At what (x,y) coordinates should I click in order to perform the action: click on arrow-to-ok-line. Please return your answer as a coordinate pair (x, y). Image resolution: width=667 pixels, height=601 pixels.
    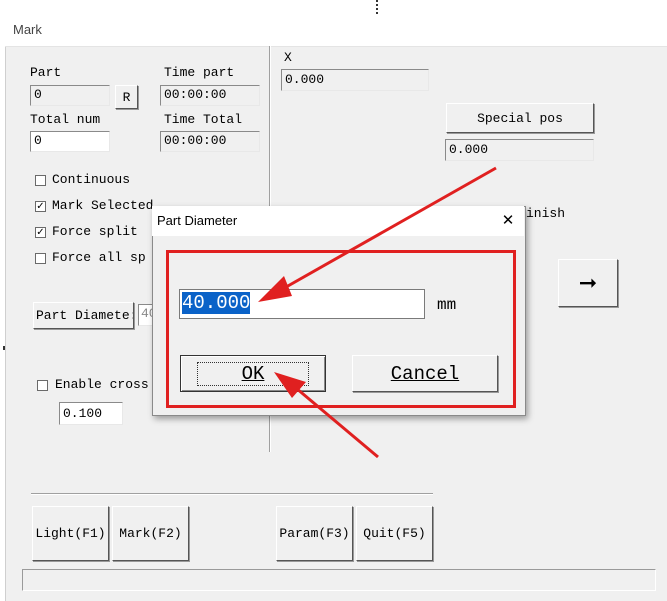
    Looking at the image, I should click on (334, 420).